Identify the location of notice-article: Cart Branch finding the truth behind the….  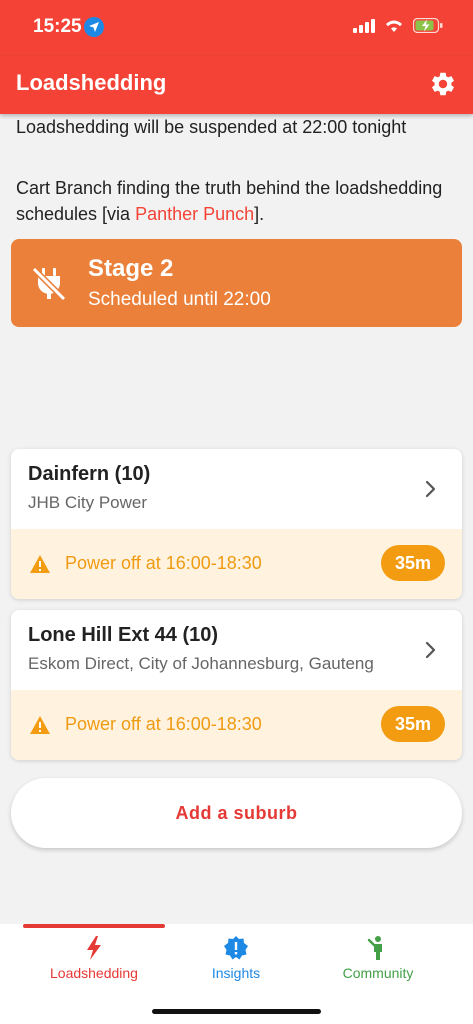
(236, 201).